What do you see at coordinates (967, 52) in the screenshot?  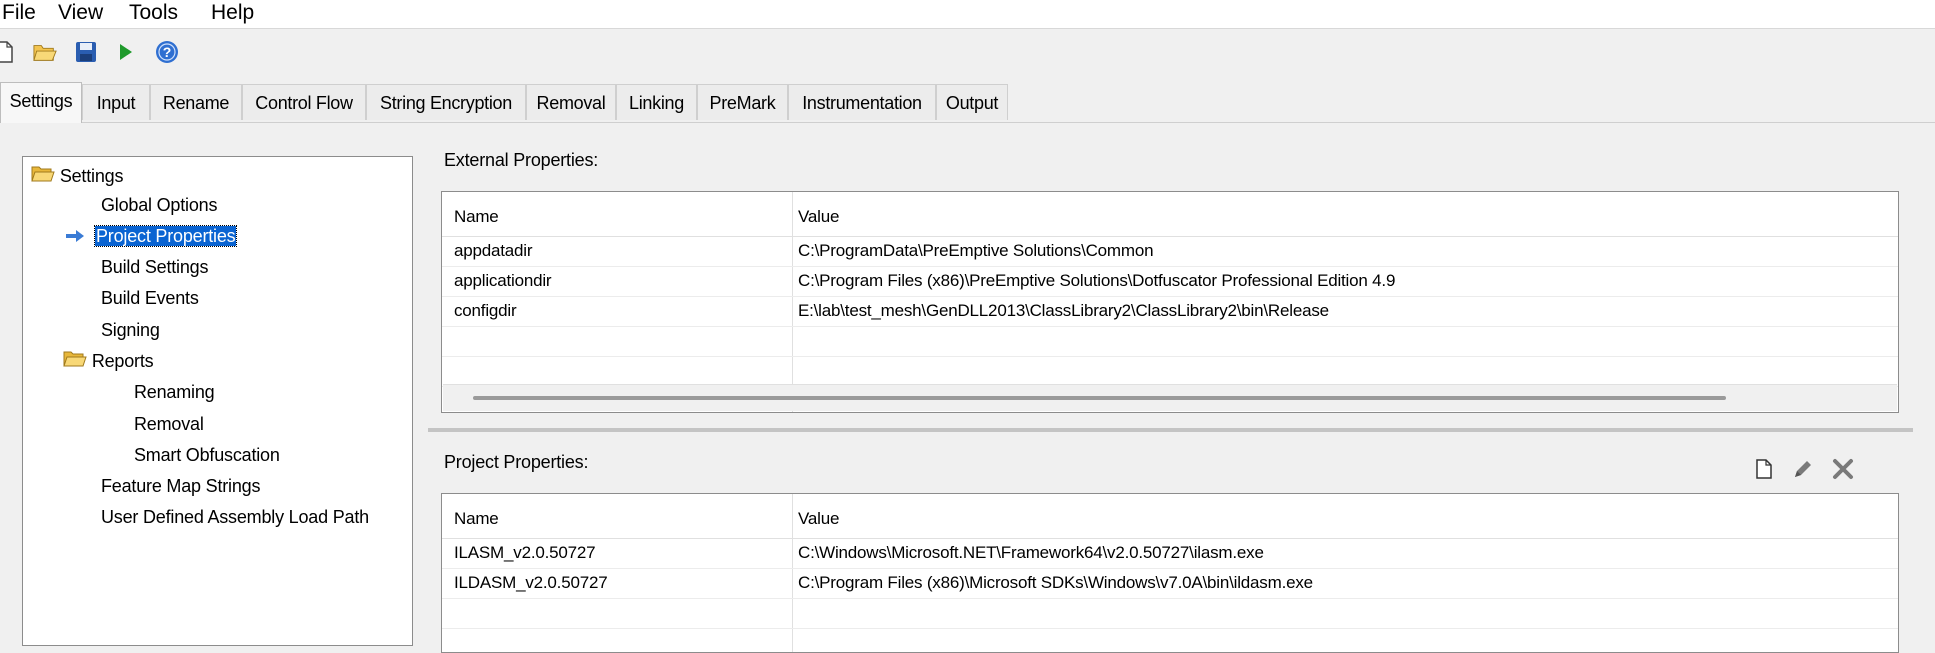 I see `toolbar: ?` at bounding box center [967, 52].